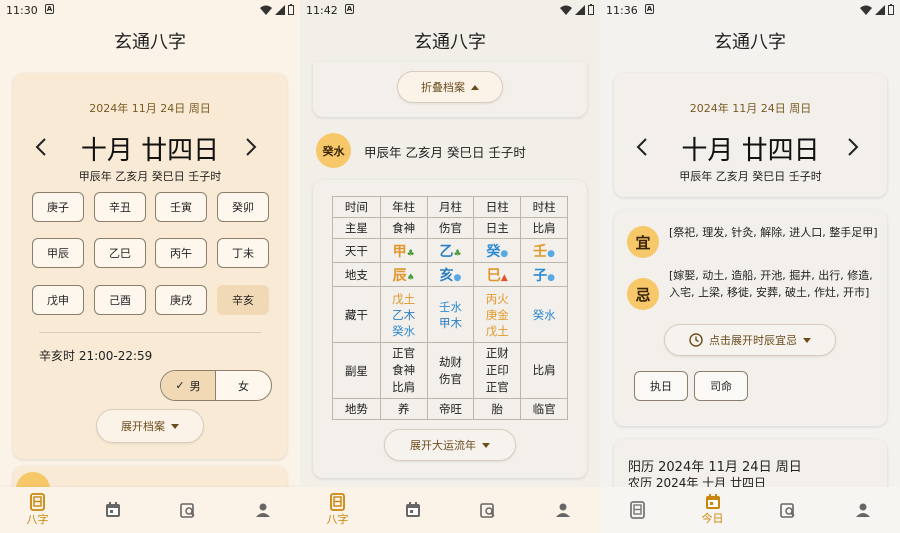  What do you see at coordinates (403, 314) in the screenshot?
I see `canggan-cell: 戊土 乙木 癸水` at bounding box center [403, 314].